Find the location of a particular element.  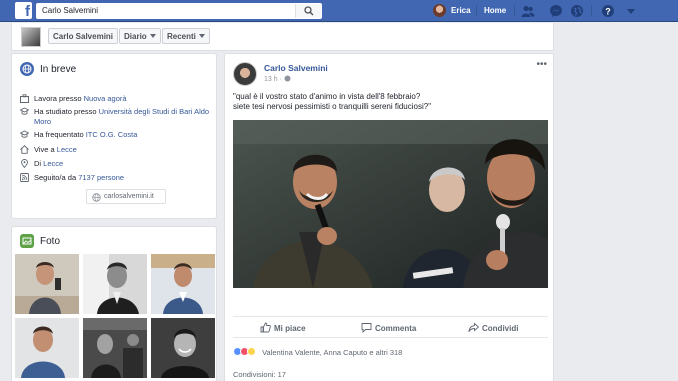

post-actions-bar: Mi piace Commenta Condividi is located at coordinates (390, 327).